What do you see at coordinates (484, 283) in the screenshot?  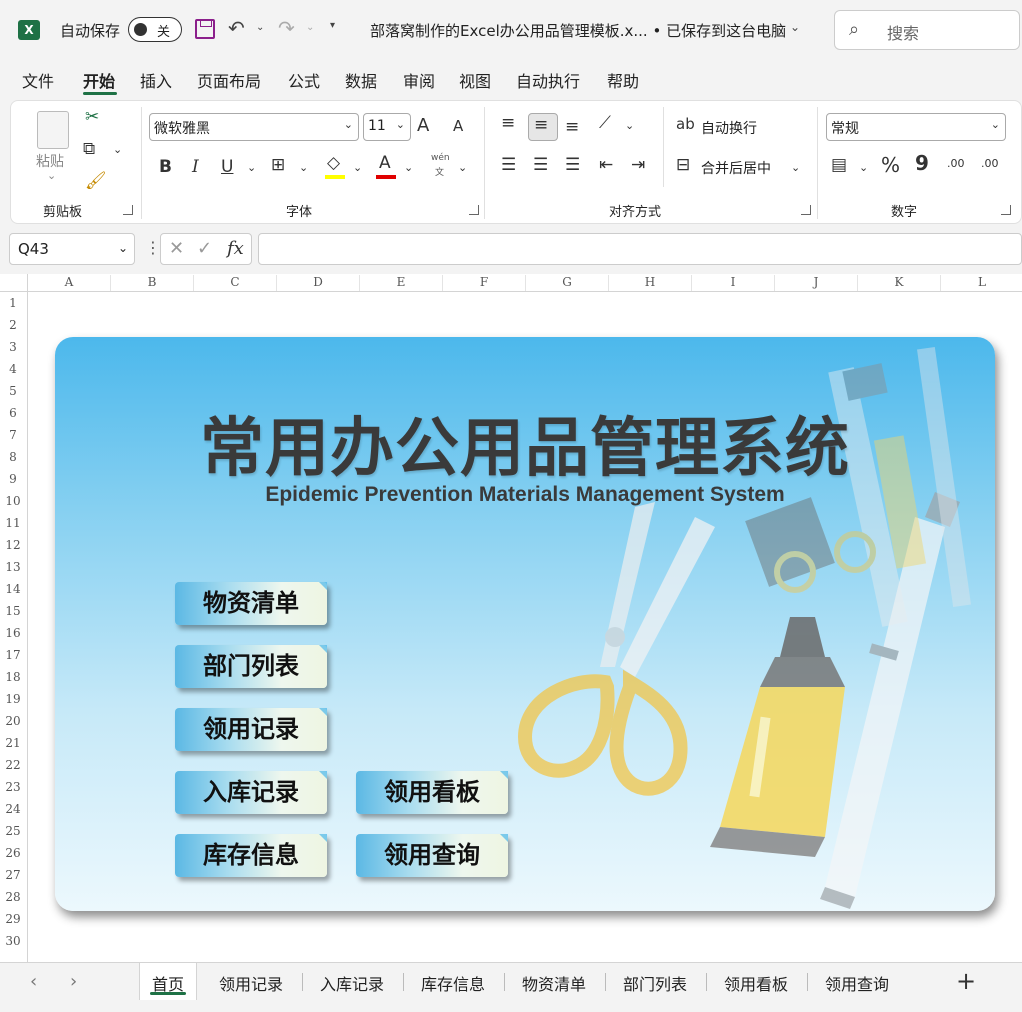 I see `column-header: F` at bounding box center [484, 283].